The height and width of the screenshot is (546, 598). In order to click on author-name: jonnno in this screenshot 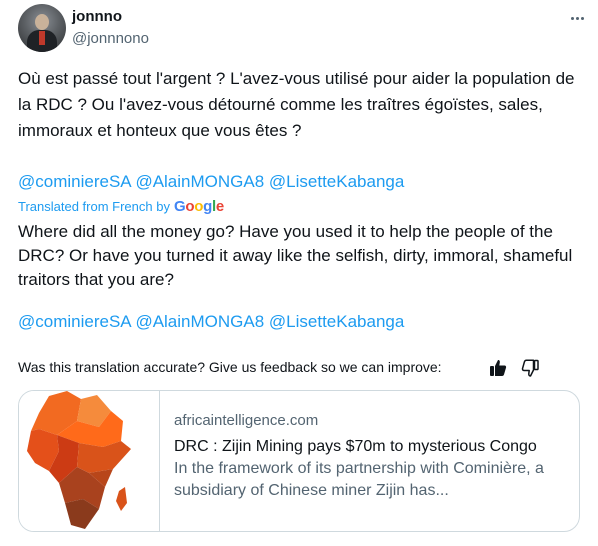, I will do `click(97, 16)`.